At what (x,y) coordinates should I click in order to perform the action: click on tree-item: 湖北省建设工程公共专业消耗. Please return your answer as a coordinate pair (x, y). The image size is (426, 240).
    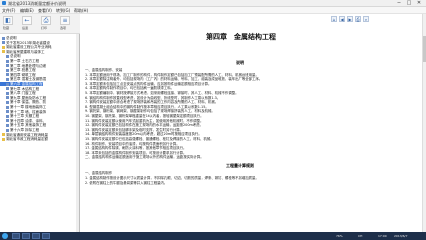
    Looking at the image, I should click on (26, 47).